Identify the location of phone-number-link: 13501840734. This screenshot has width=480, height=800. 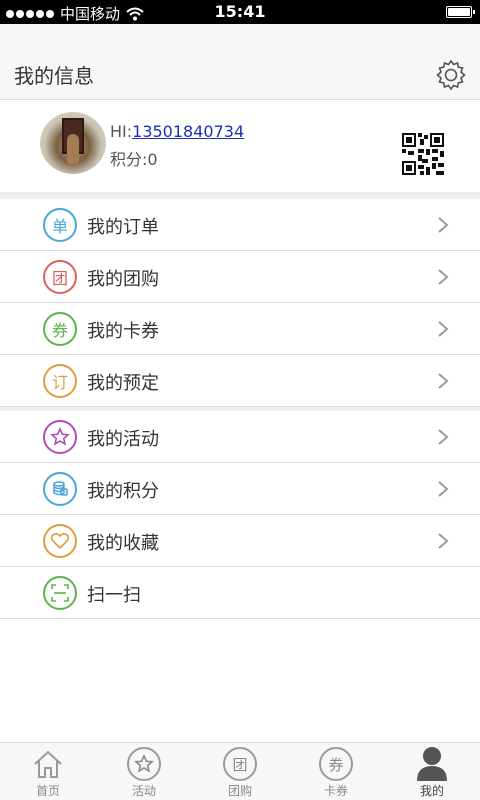
(188, 131).